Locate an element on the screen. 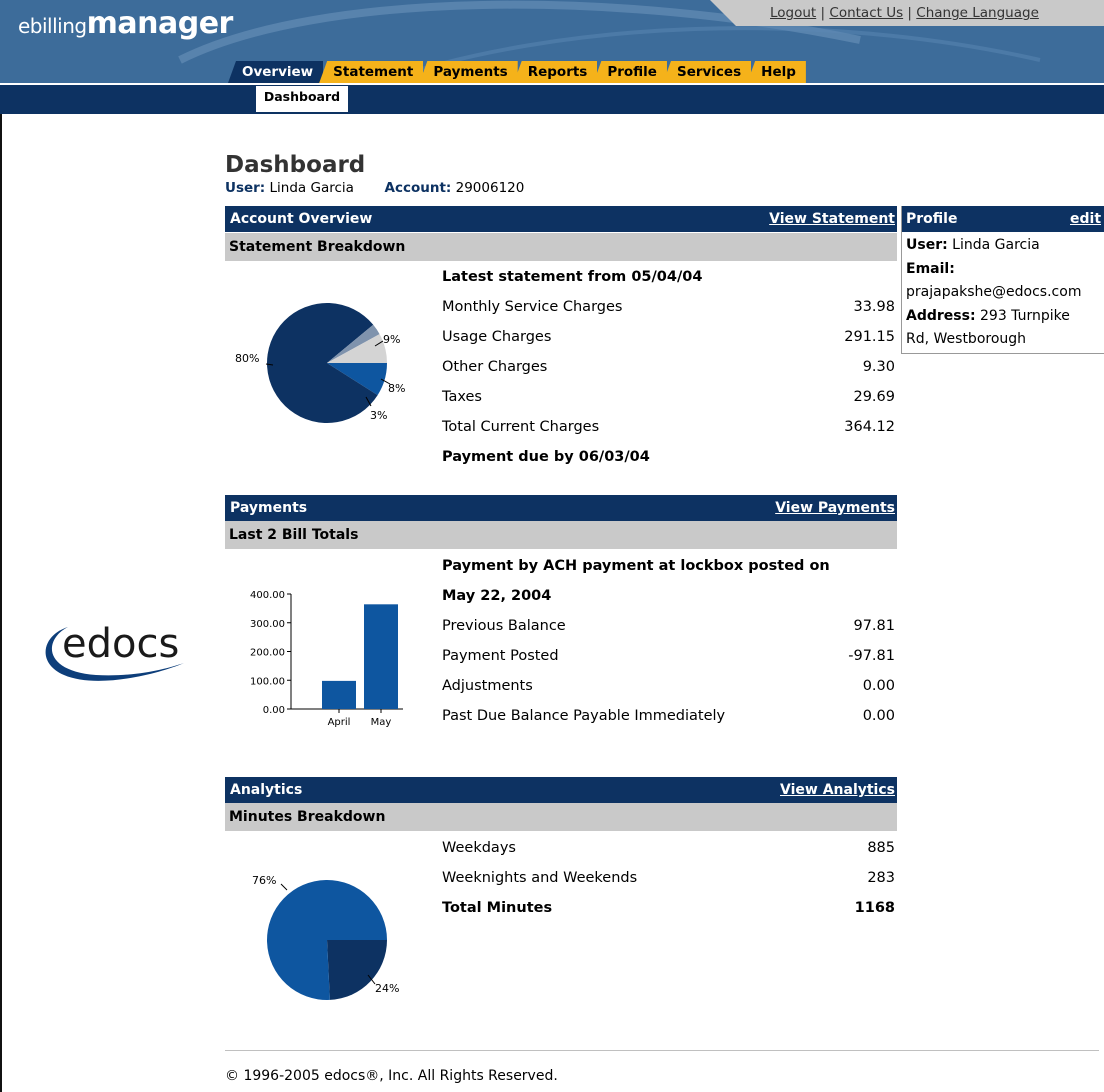  edocs-logo: edocs is located at coordinates (114, 651).